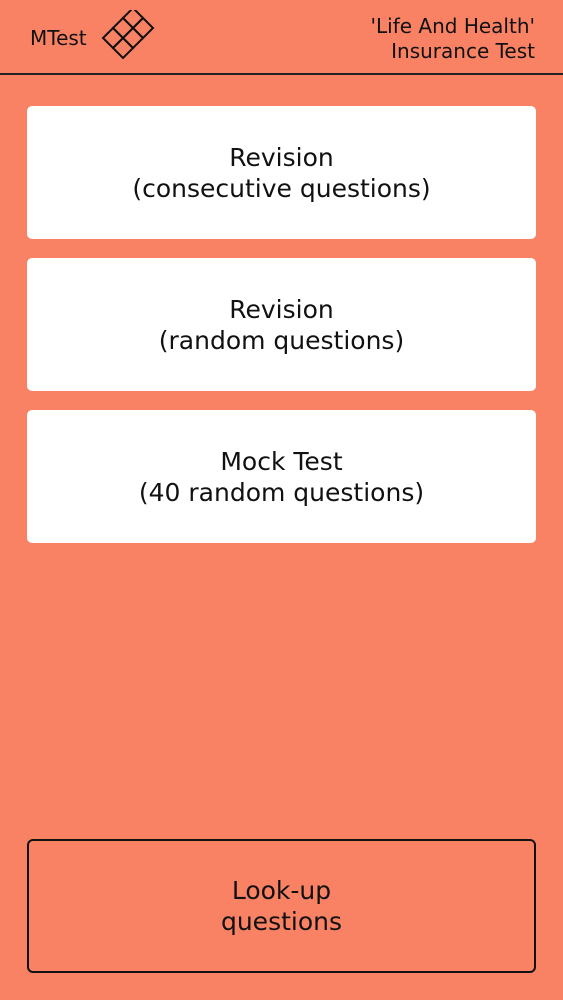  I want to click on lookup-questions-button: Look-up questions, so click(281, 906).